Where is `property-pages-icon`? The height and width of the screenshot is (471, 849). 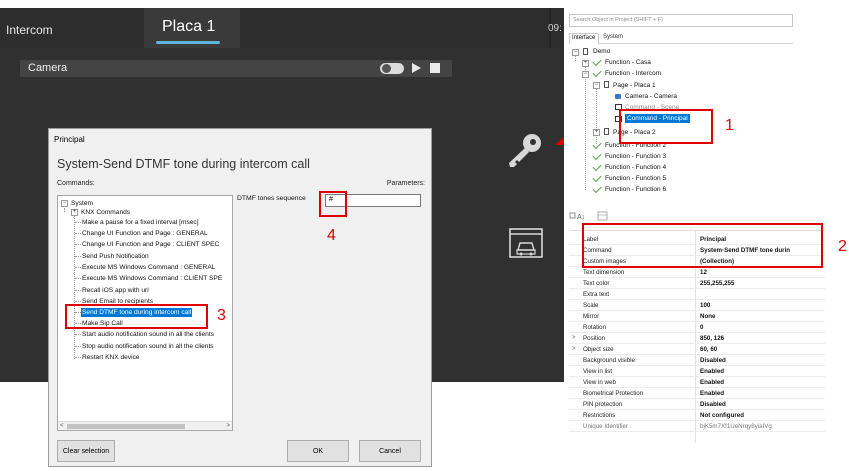 property-pages-icon is located at coordinates (603, 216).